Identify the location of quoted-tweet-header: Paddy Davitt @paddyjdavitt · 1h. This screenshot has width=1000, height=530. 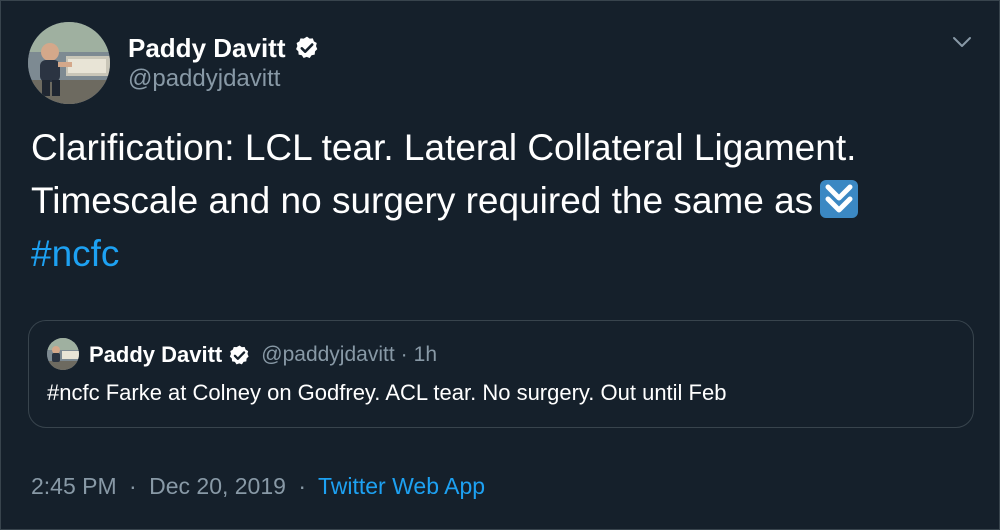
(263, 355).